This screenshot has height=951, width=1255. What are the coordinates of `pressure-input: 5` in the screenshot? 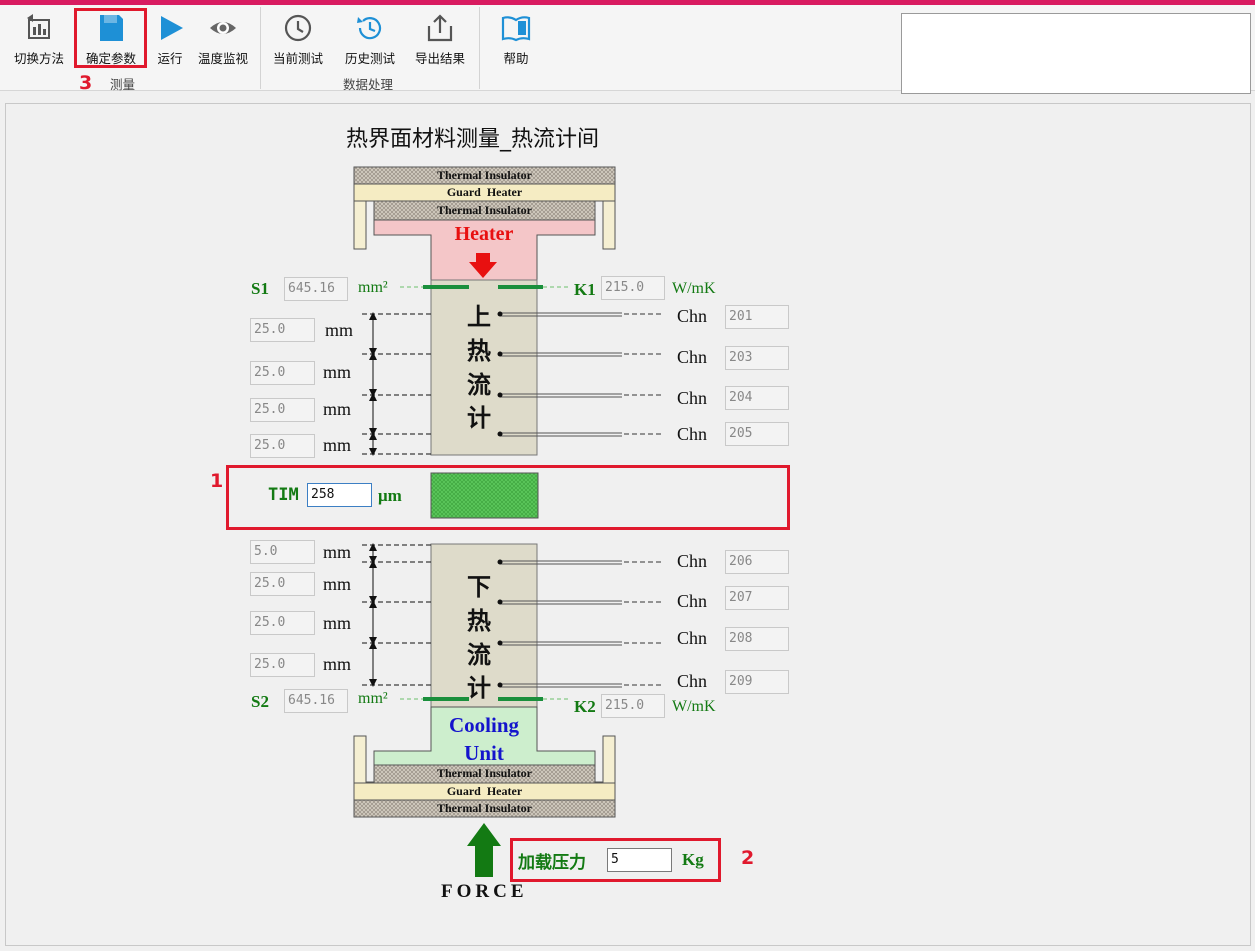 It's located at (639, 860).